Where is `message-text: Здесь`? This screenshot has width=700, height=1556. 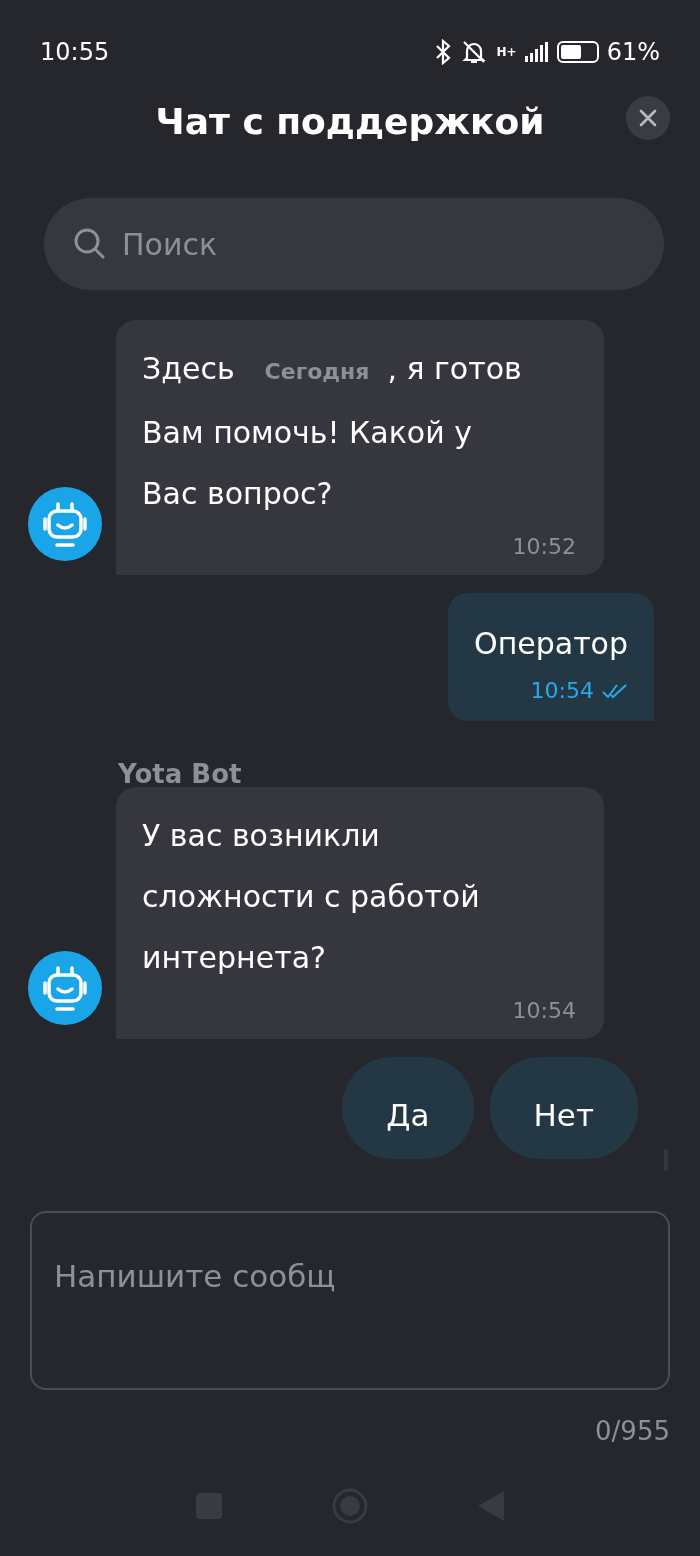
message-text: Здесь is located at coordinates (188, 369).